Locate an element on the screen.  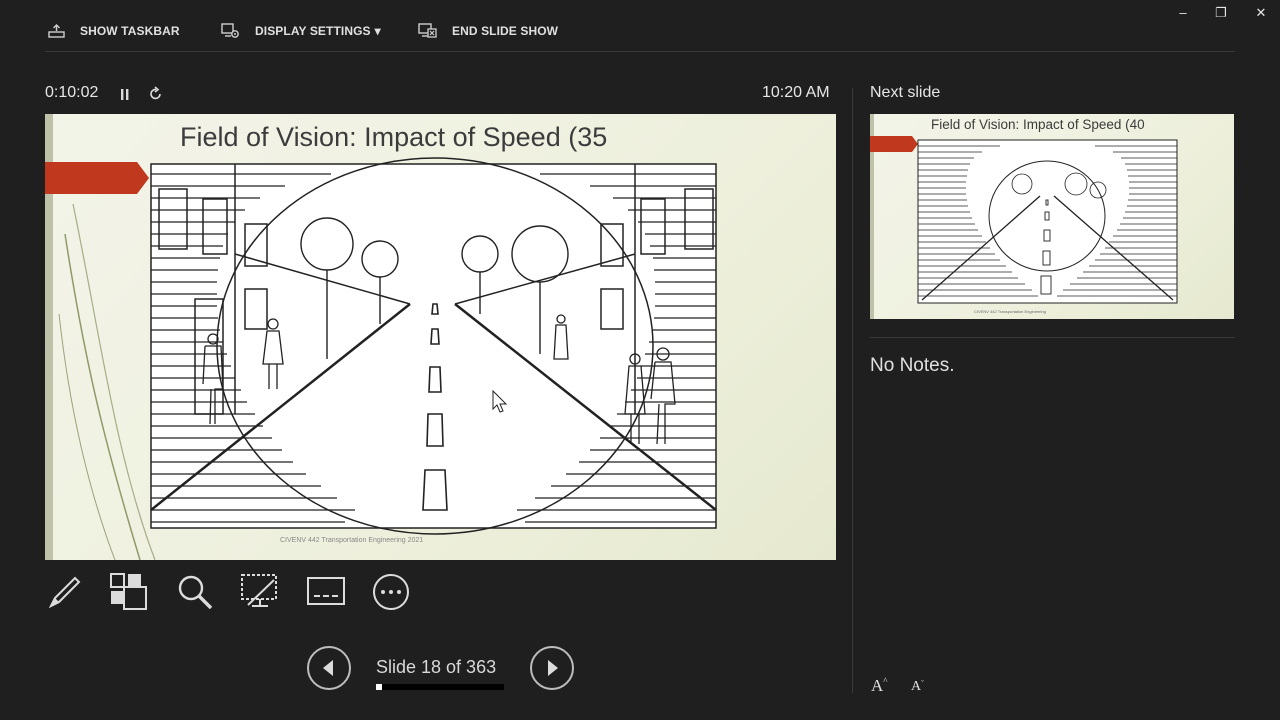
slide-counter: Slide 18 of 363 is located at coordinates (436, 667).